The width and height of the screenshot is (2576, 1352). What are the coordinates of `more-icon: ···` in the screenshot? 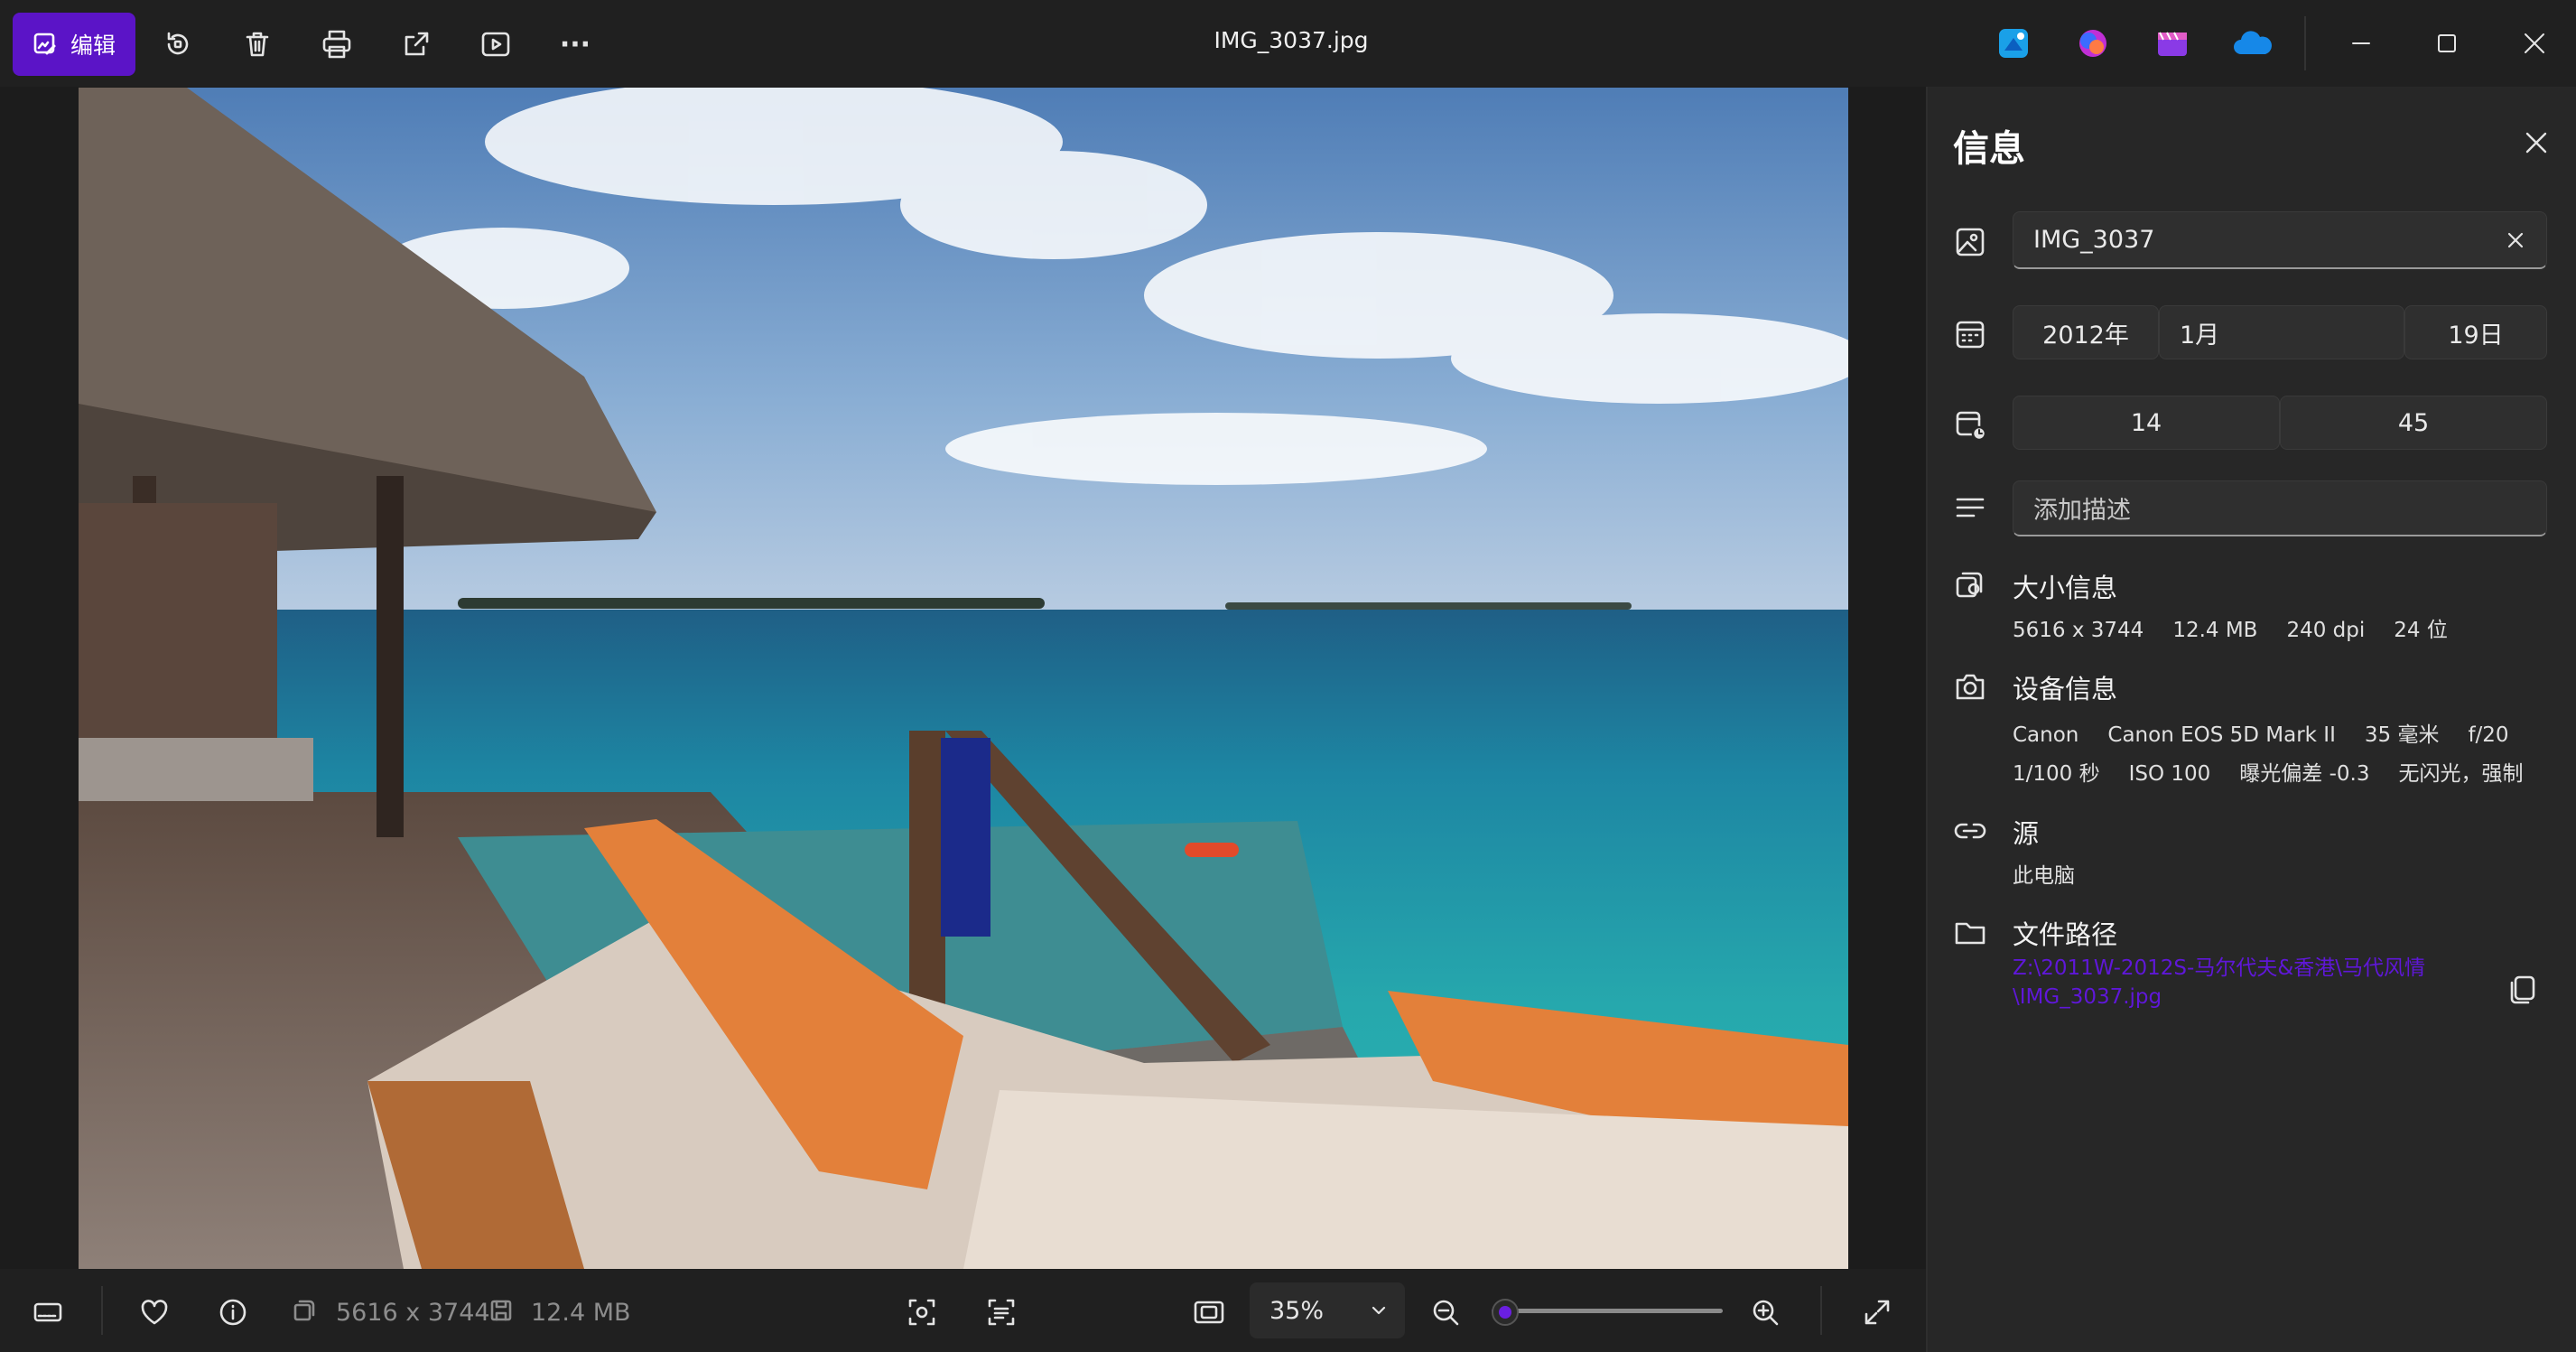 It's located at (575, 44).